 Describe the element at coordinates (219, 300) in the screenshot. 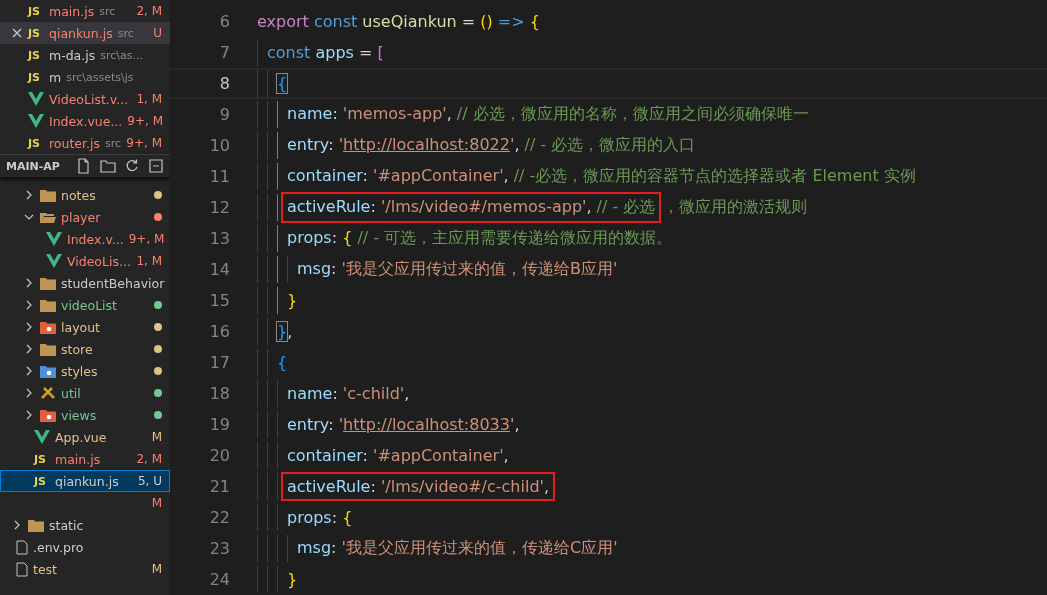

I see `line-number: 15` at that location.